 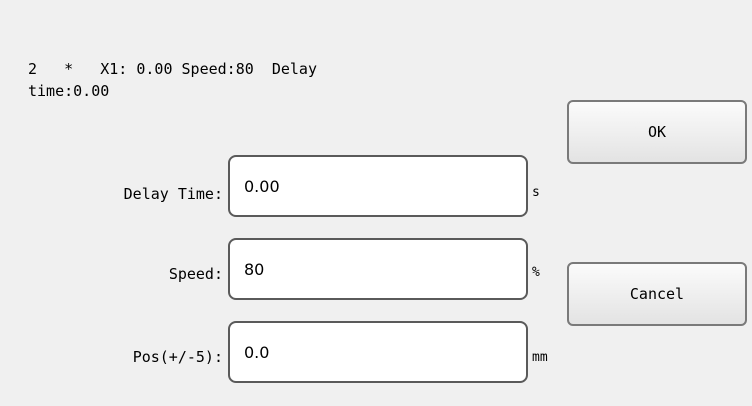 I want to click on speed-unit: %, so click(x=536, y=272).